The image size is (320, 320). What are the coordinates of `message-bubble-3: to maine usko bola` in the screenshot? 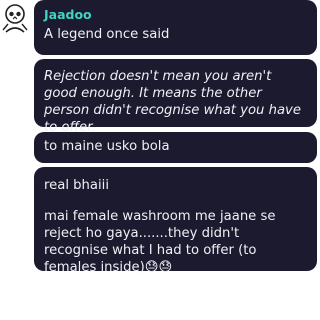 It's located at (175, 147).